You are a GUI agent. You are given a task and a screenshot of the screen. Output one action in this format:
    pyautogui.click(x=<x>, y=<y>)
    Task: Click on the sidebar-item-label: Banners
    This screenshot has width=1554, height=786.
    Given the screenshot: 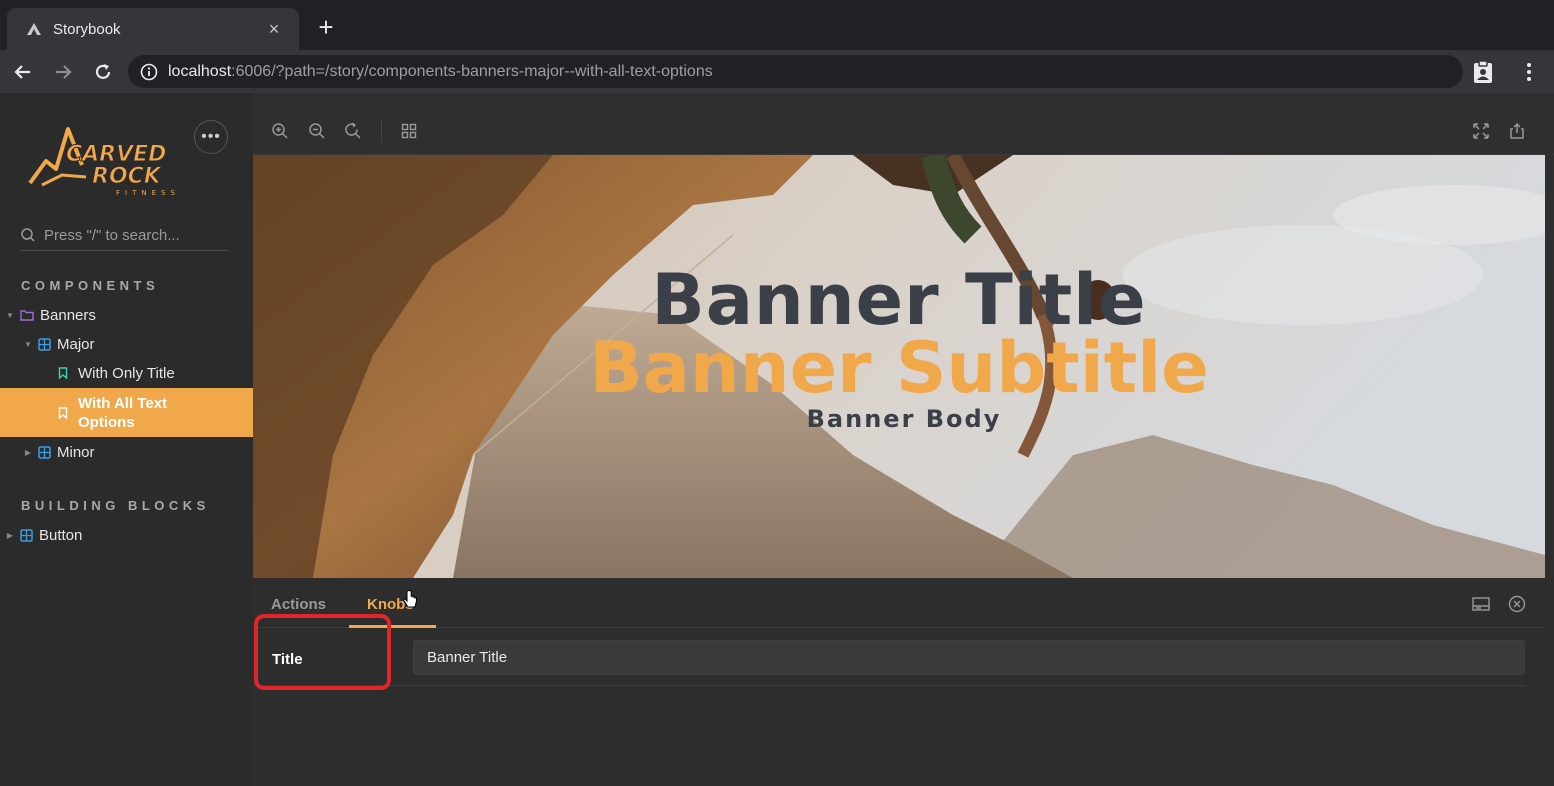 What is the action you would take?
    pyautogui.click(x=68, y=315)
    